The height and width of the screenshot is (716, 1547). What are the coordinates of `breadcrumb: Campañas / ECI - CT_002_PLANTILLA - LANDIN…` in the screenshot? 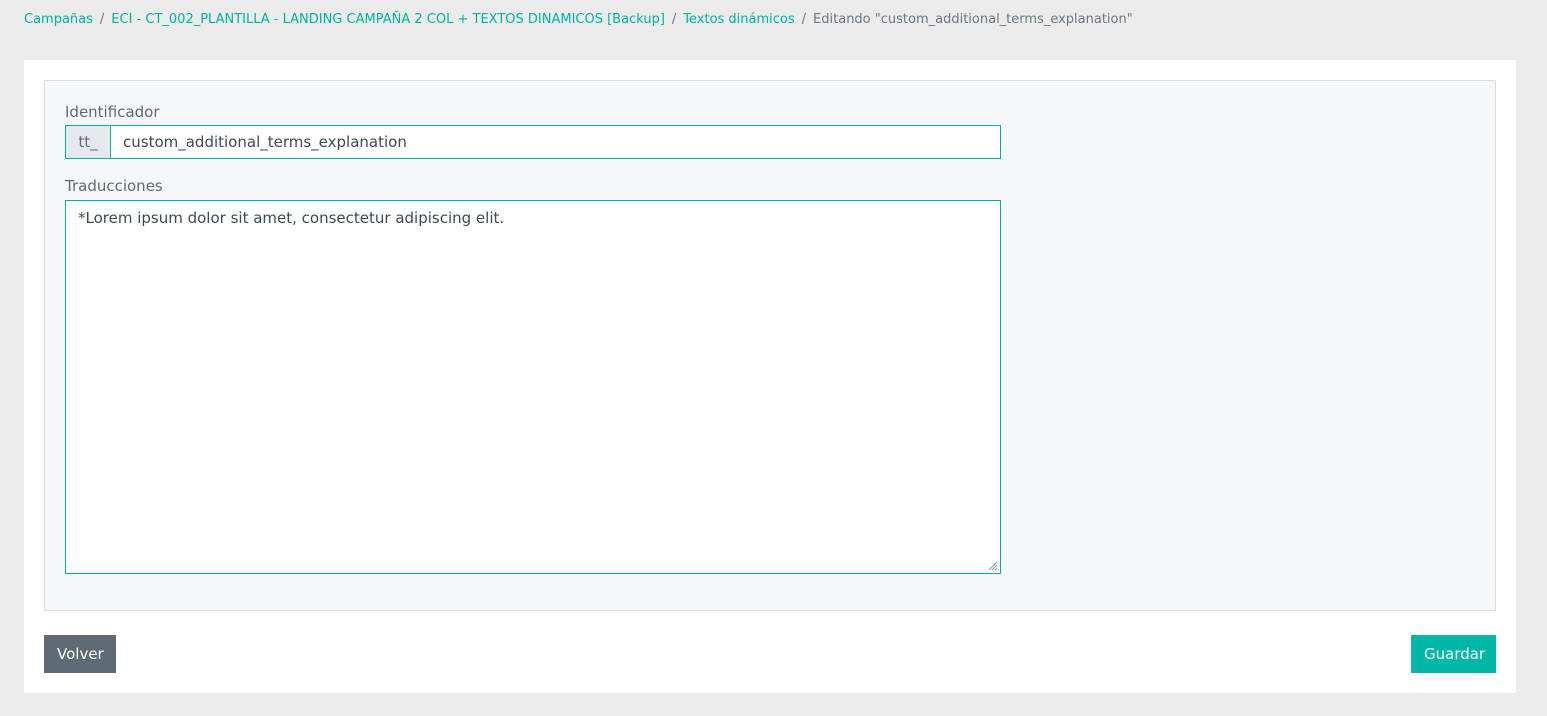 It's located at (578, 20).